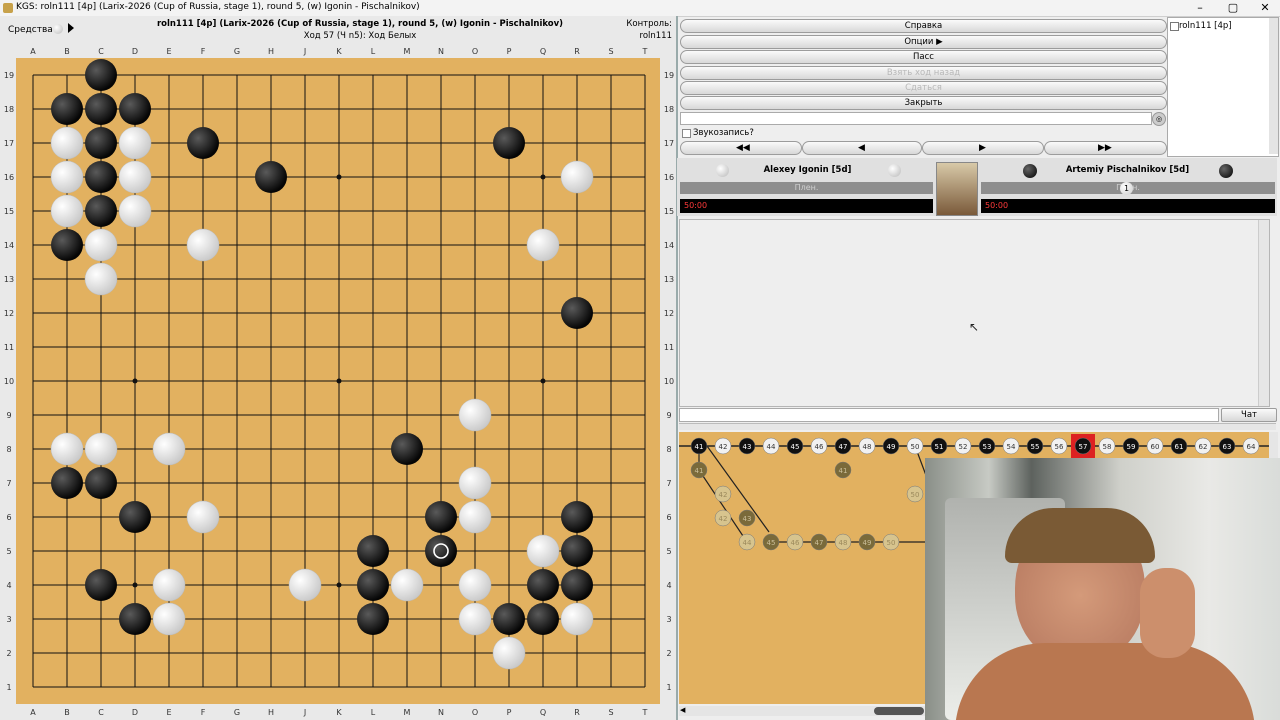 This screenshot has width=1280, height=720. What do you see at coordinates (923, 103) in the screenshot?
I see `close-game-button: Закрыть` at bounding box center [923, 103].